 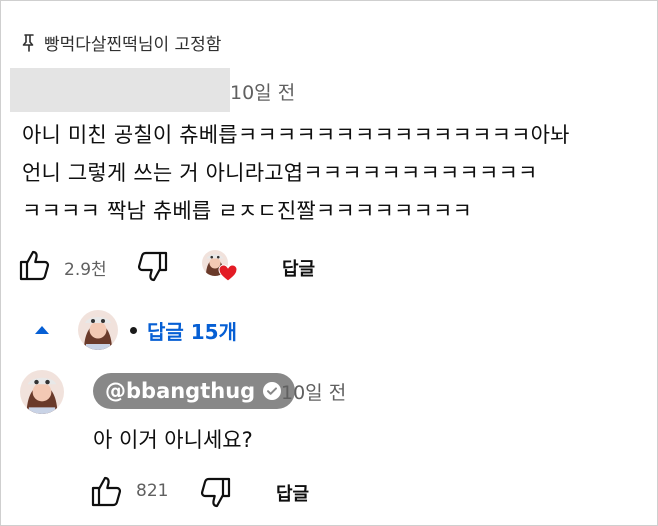 I want to click on reply-reply-button: 답글, so click(x=292, y=493).